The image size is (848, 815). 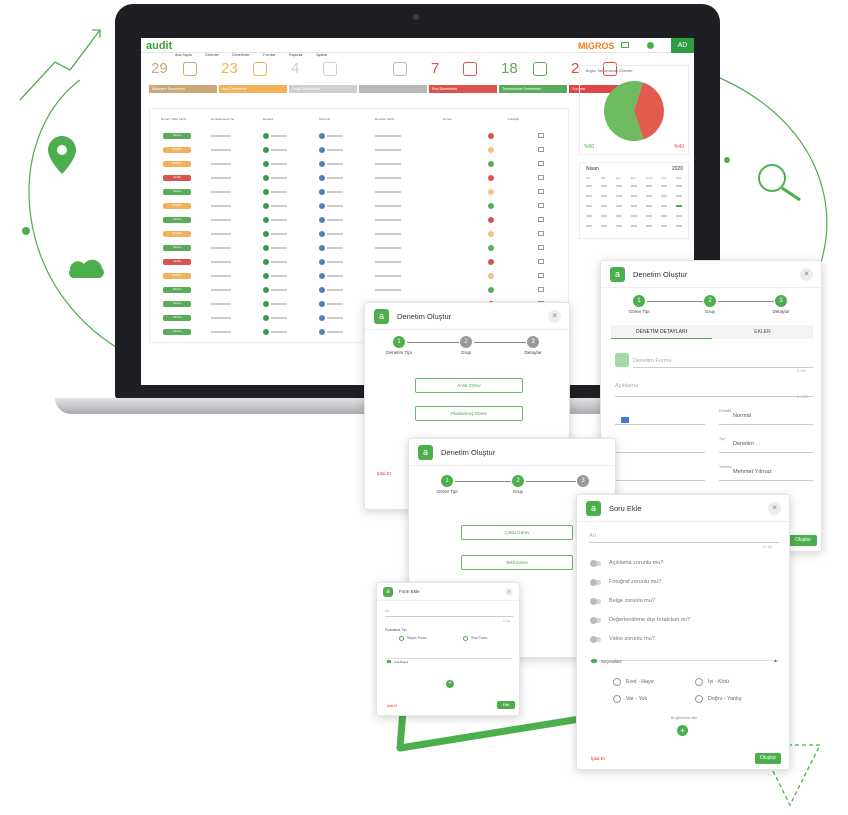 I want to click on calendar-month: Nisan, so click(x=592, y=169).